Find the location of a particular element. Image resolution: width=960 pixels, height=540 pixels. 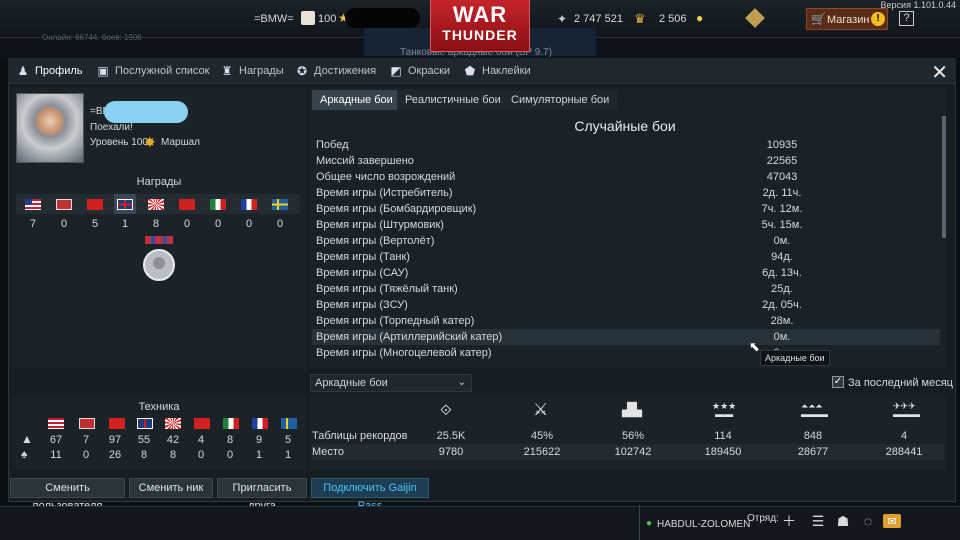

vehicle-count: 55 is located at coordinates (144, 440).